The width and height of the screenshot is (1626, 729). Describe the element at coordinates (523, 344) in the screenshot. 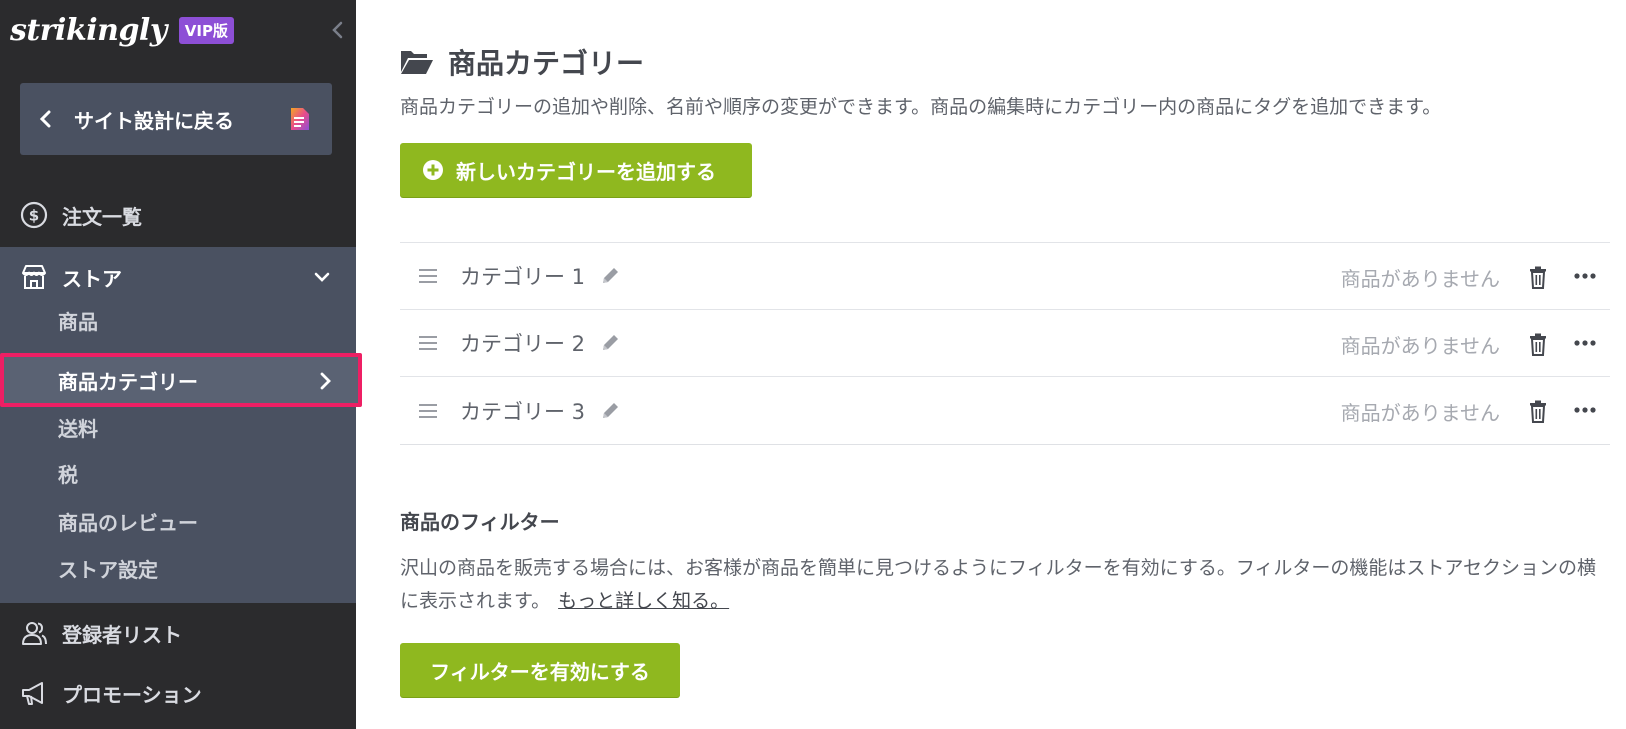

I see `category-name: カテゴリー 2` at that location.